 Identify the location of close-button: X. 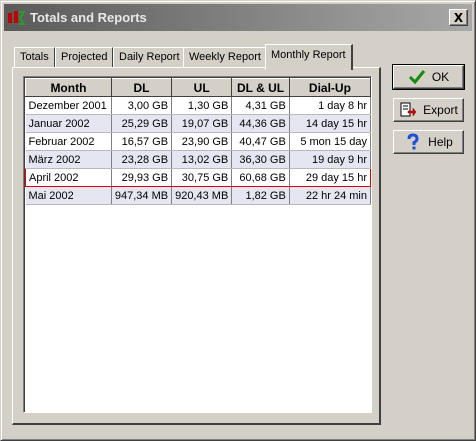
(458, 17).